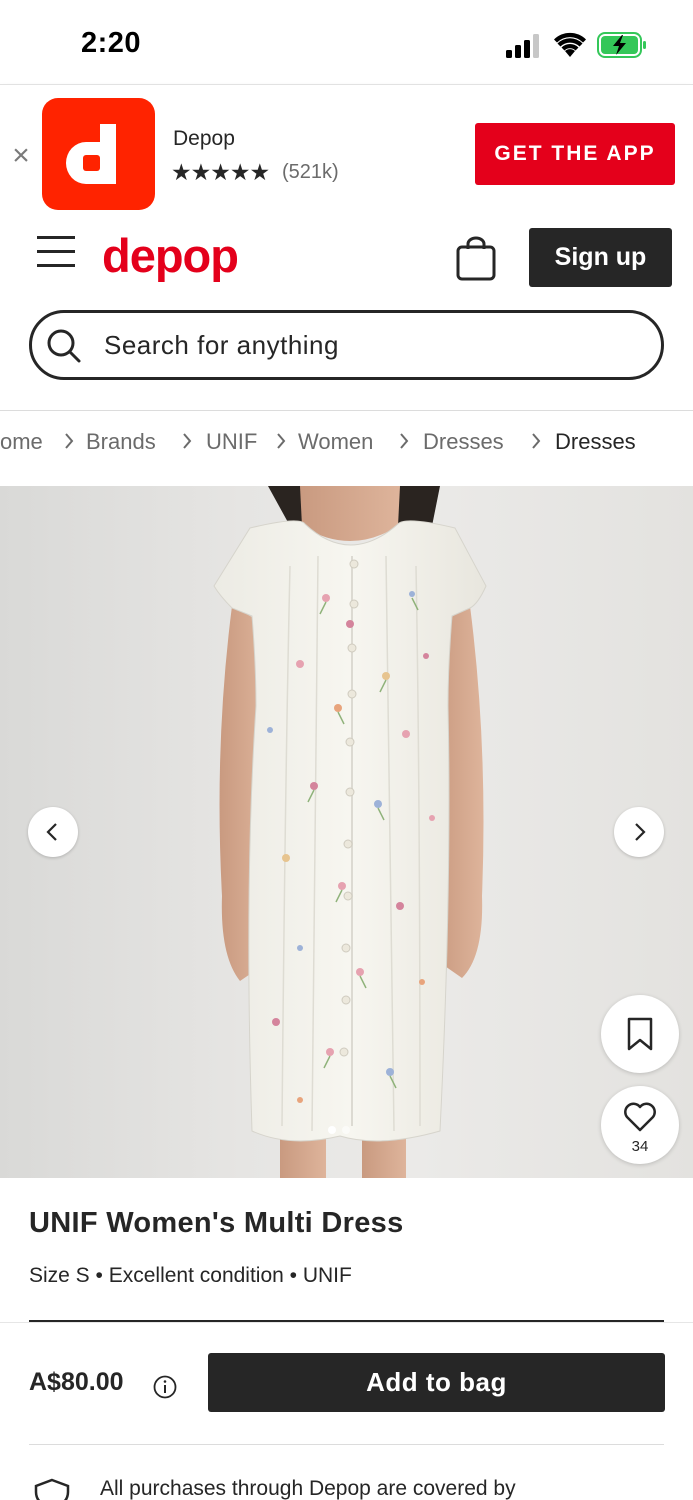 This screenshot has height=1500, width=693. Describe the element at coordinates (165, 1387) in the screenshot. I see `info-icon` at that location.